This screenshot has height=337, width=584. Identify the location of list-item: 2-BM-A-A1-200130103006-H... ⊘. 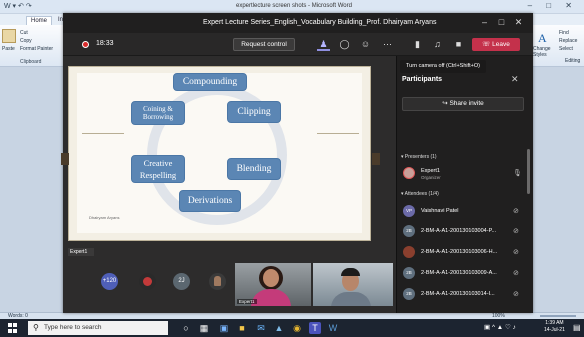
(465, 253).